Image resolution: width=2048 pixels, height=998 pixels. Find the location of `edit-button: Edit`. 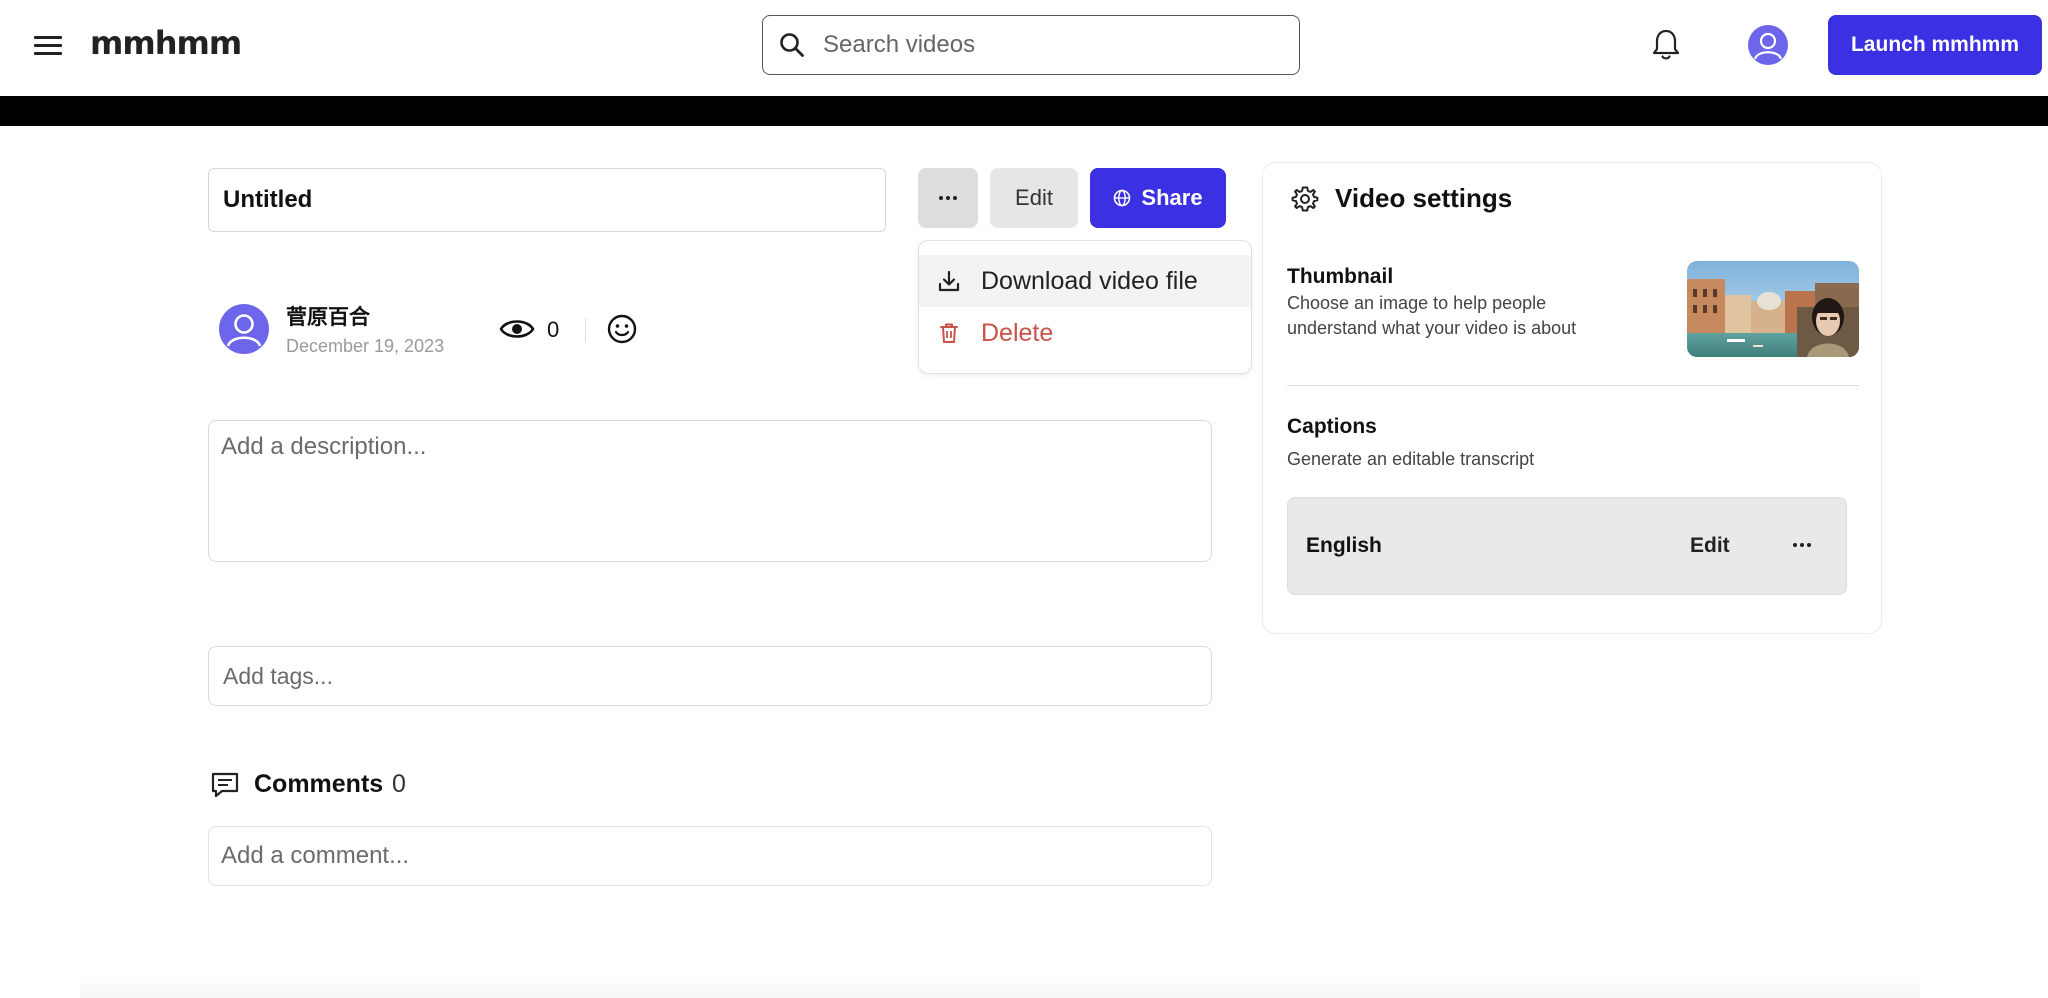

edit-button: Edit is located at coordinates (1034, 198).